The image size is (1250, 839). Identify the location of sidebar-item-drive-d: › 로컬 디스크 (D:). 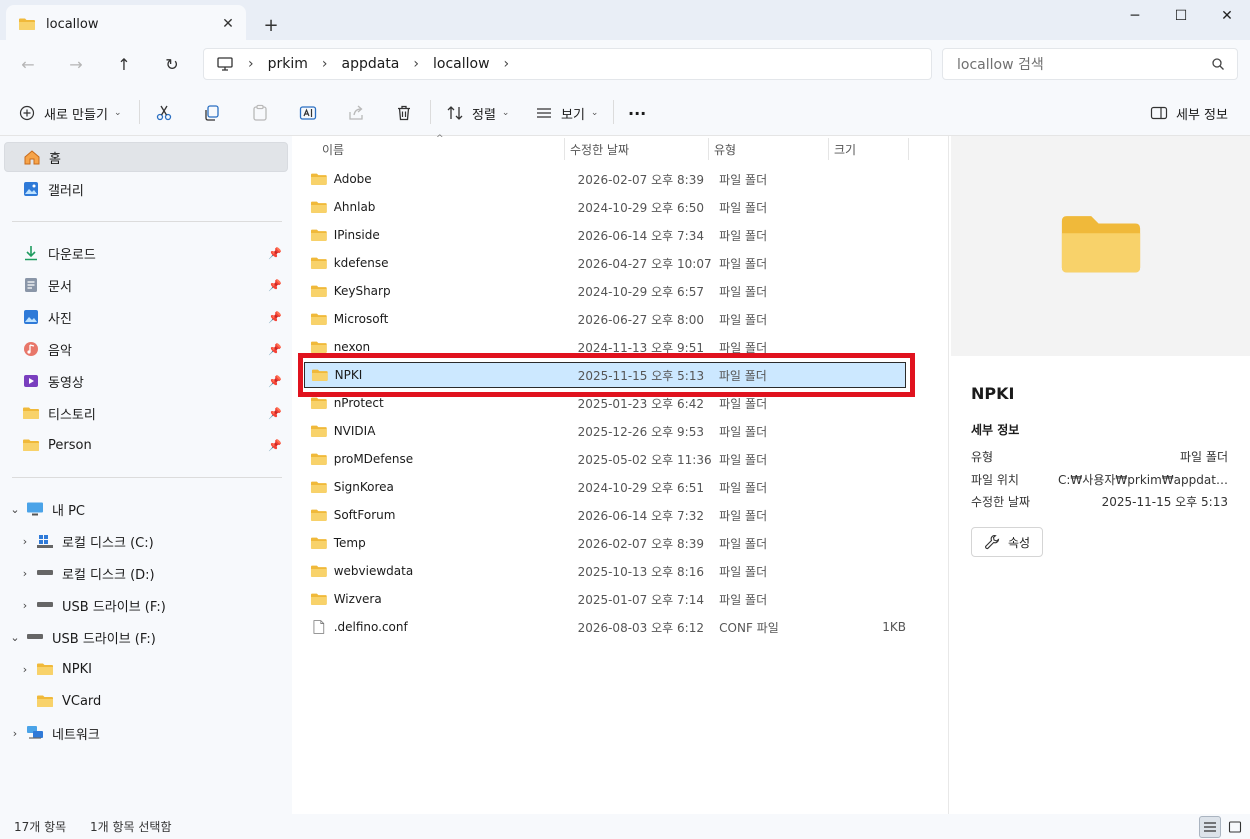
(160, 573).